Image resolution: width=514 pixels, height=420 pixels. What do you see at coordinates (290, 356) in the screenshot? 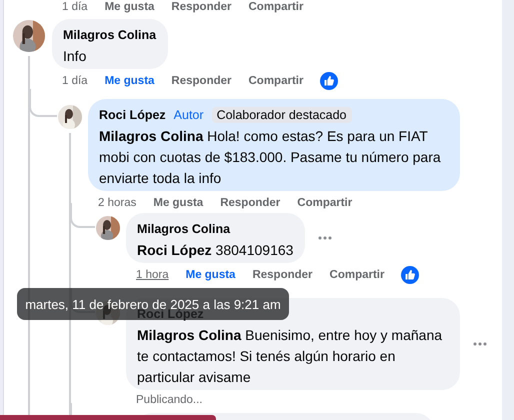
I see `comment-text: Milagros Colina Buenisimo, entre hoy y mañana te contactamos! Si tenés algún horario en particular avisame` at bounding box center [290, 356].